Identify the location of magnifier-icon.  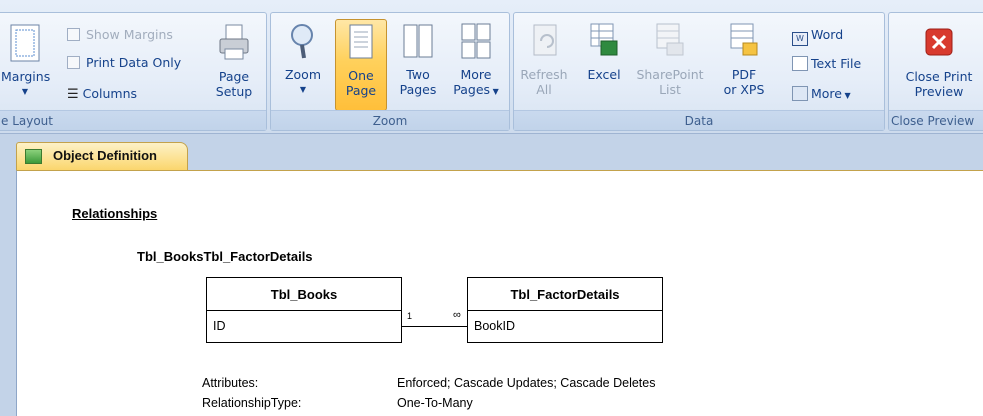
(302, 41).